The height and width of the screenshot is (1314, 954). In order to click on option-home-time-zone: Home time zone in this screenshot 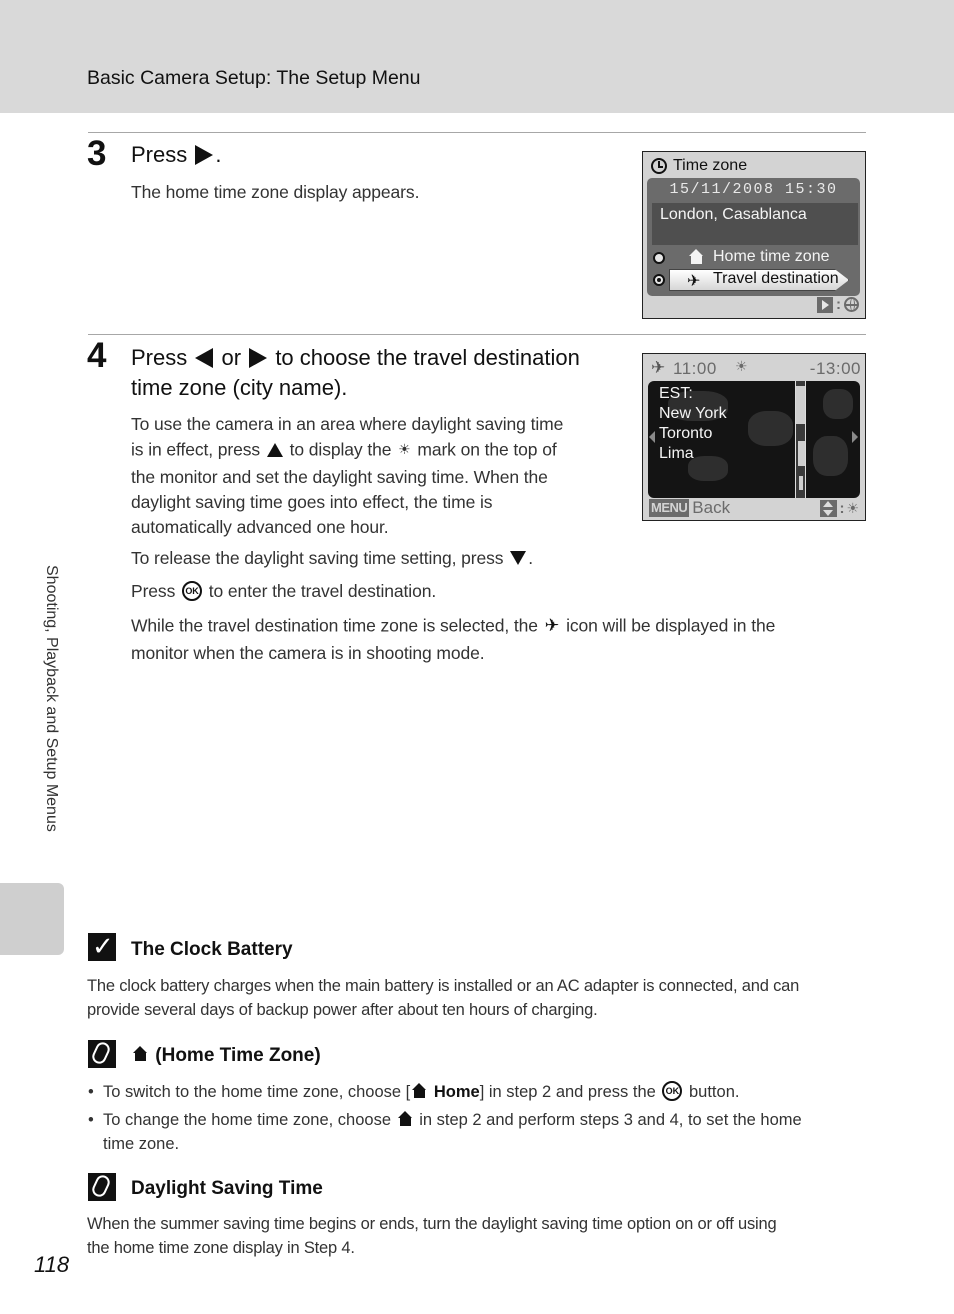, I will do `click(753, 258)`.